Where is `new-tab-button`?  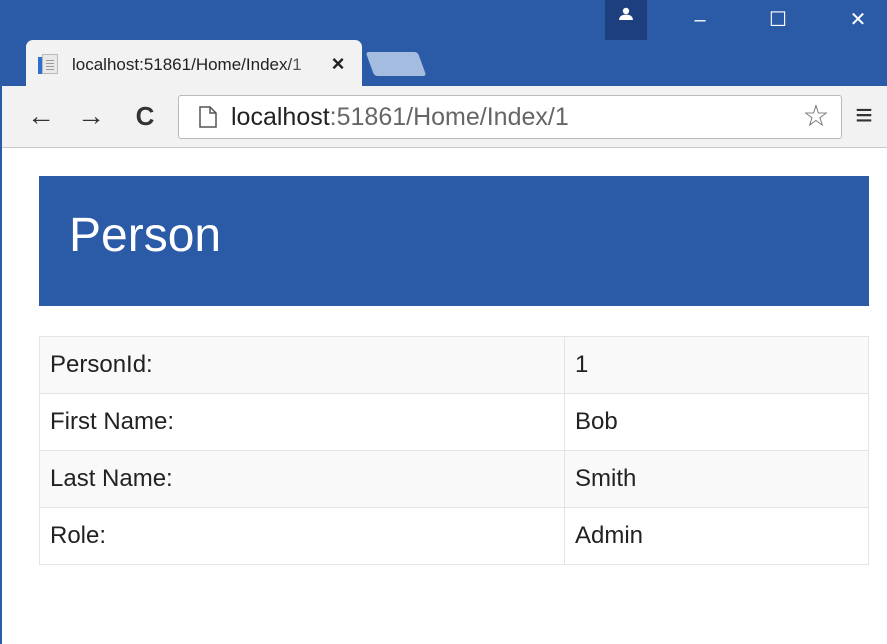
new-tab-button is located at coordinates (396, 64).